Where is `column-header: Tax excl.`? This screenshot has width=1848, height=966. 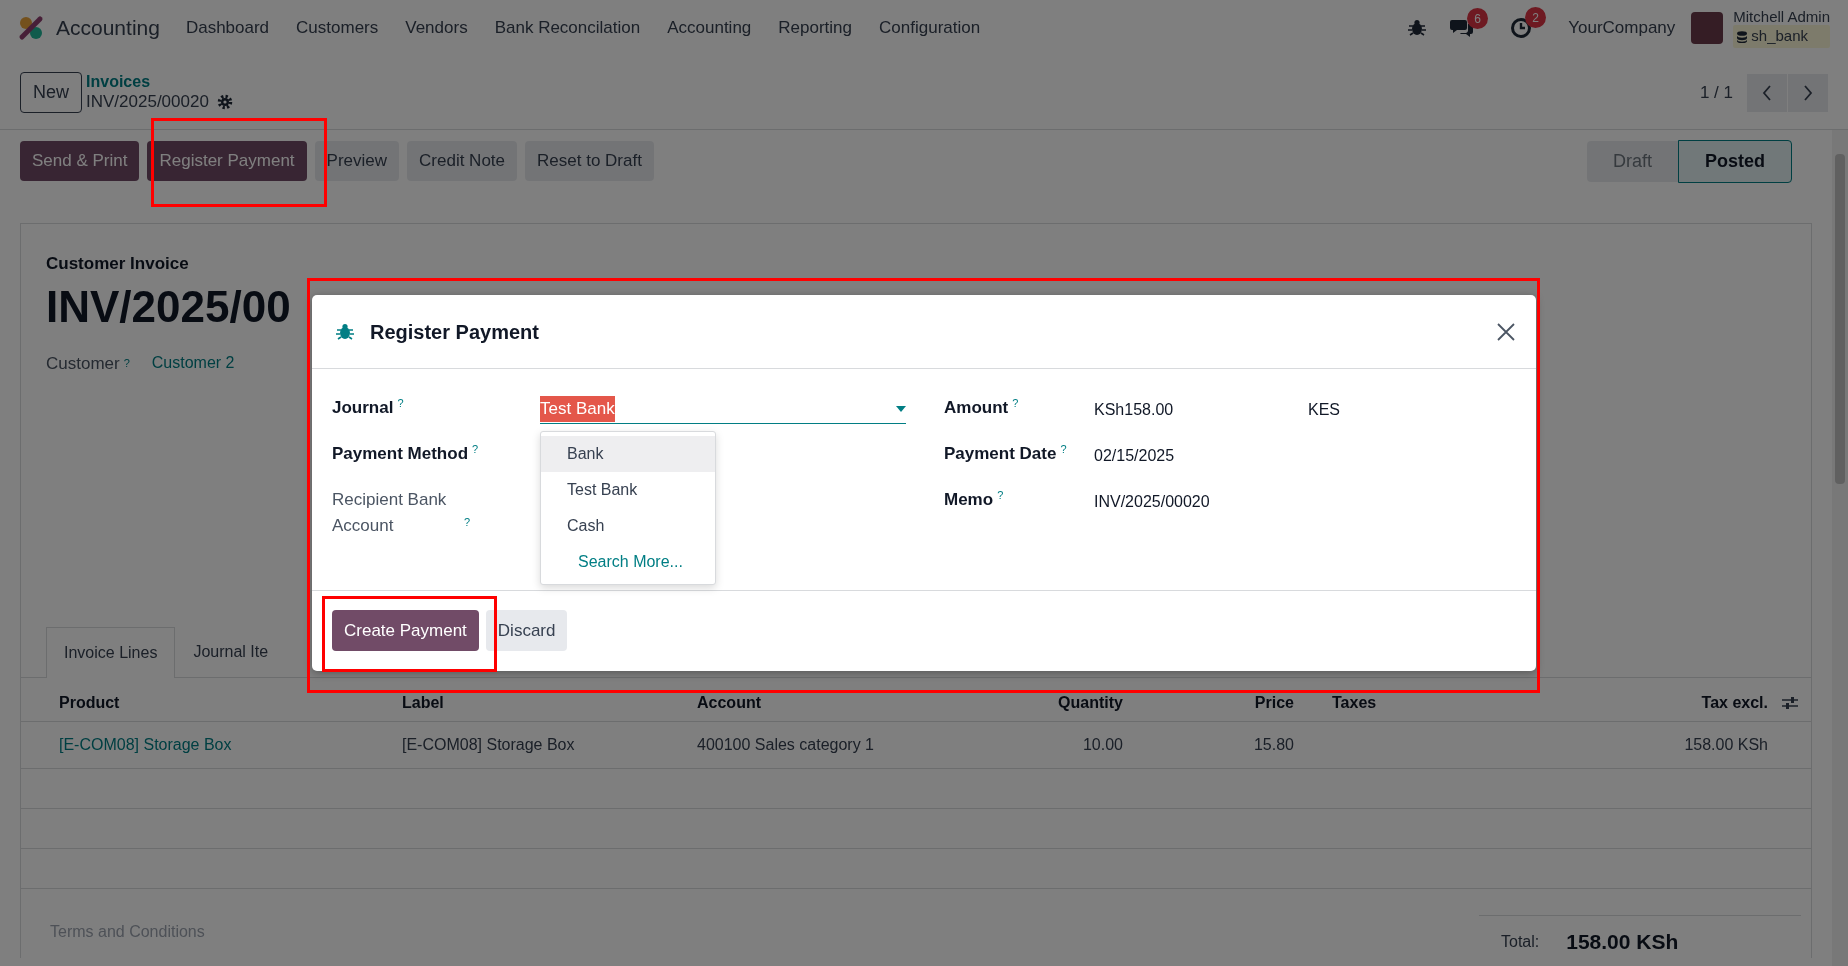
column-header: Tax excl. is located at coordinates (1734, 702).